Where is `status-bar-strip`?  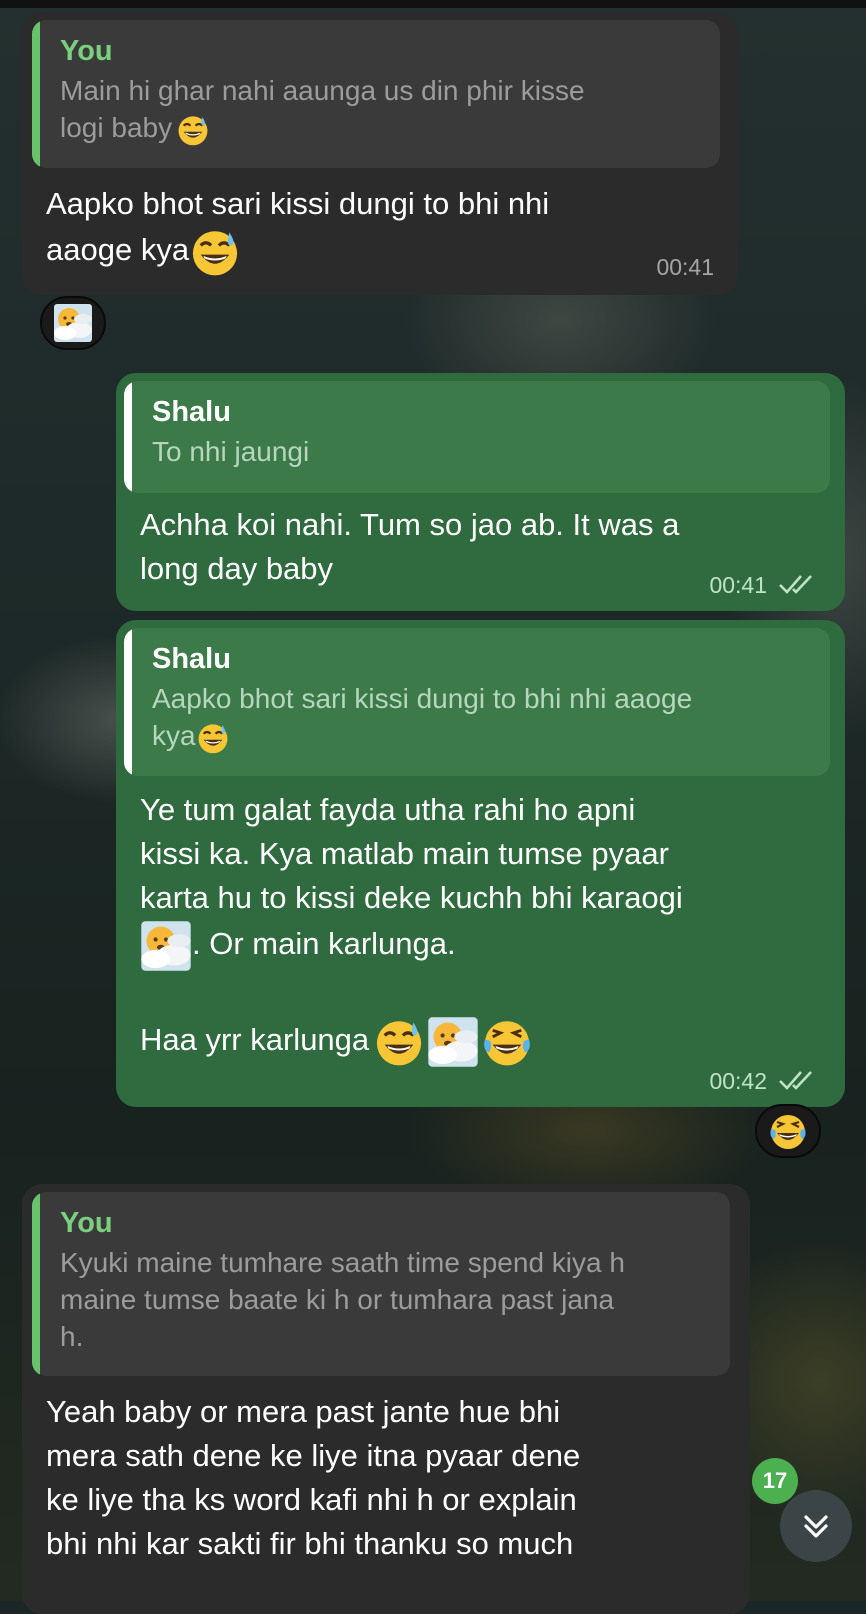
status-bar-strip is located at coordinates (433, 4).